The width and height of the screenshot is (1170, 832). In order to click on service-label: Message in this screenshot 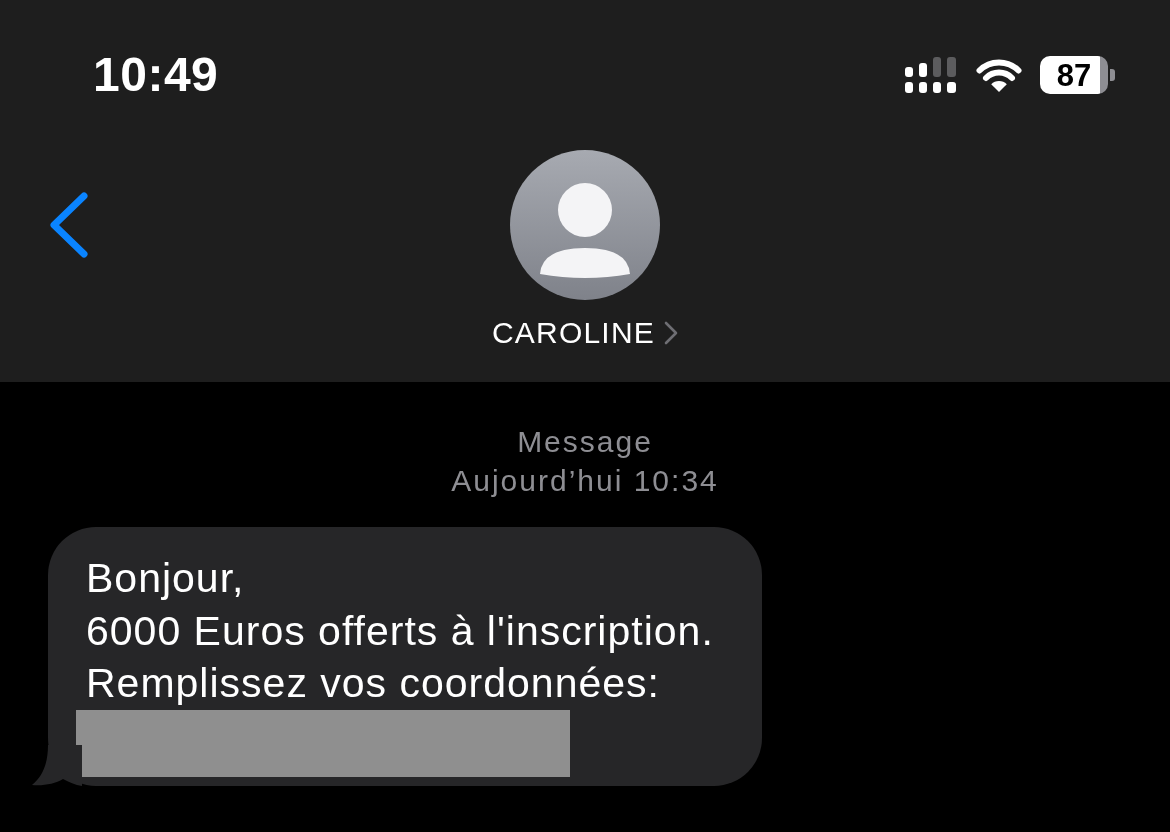, I will do `click(585, 442)`.